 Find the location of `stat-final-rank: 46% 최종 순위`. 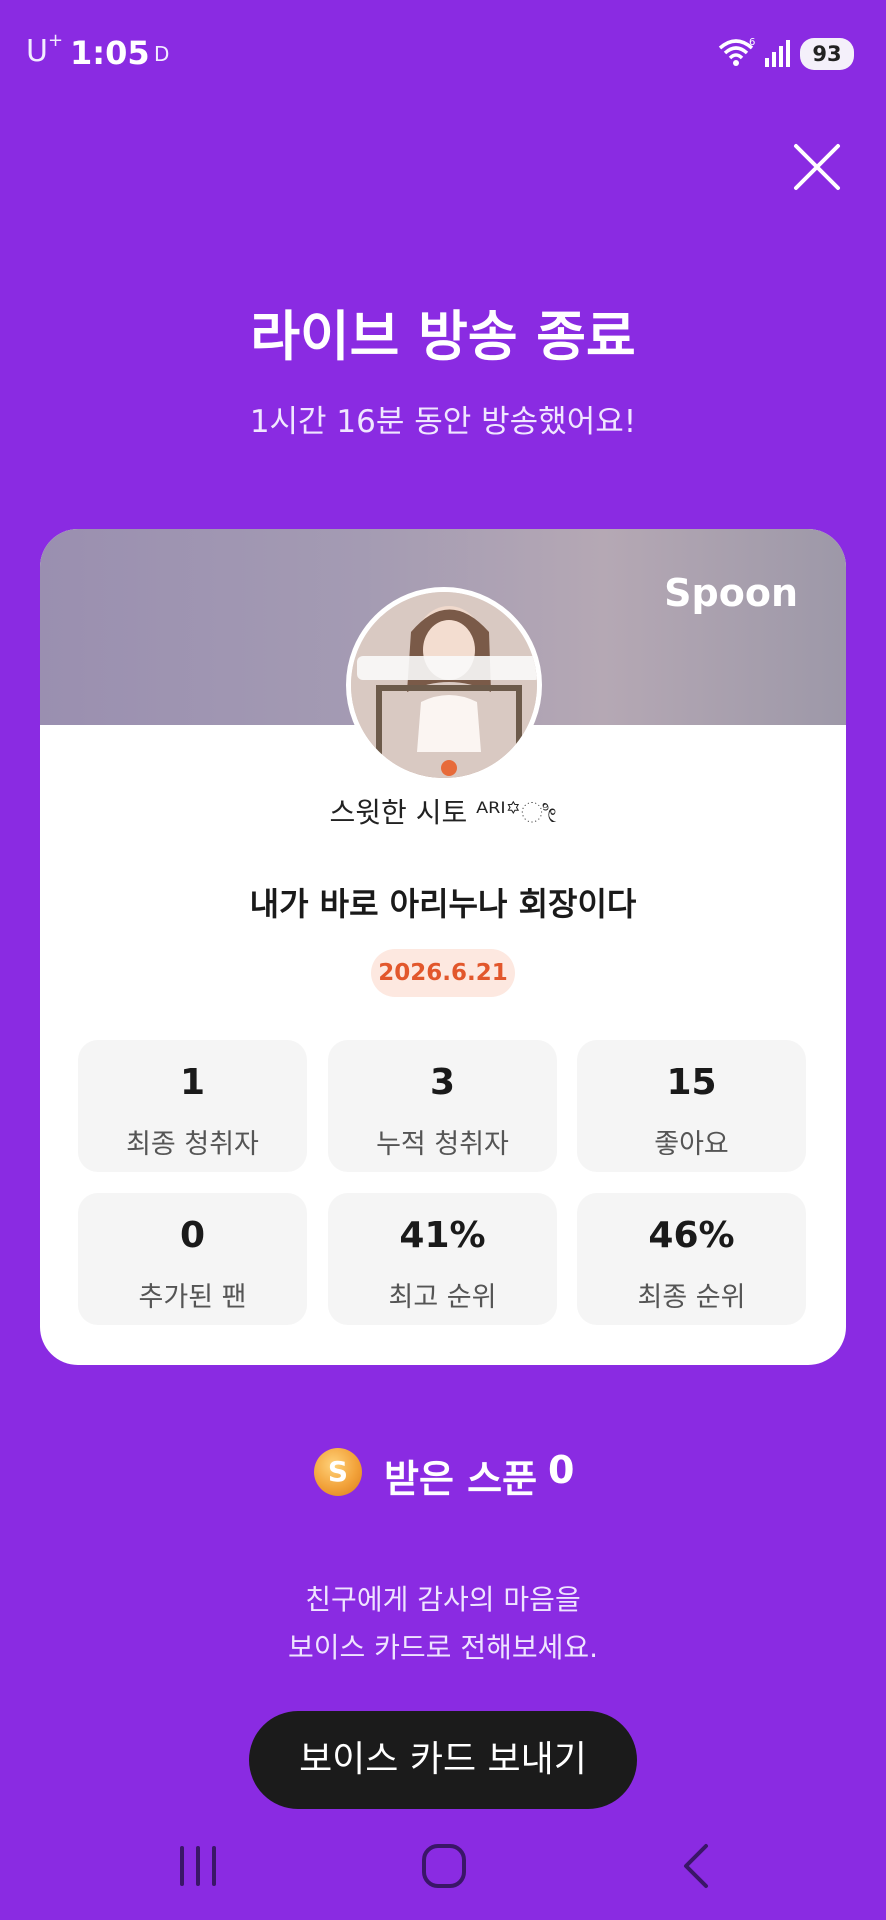

stat-final-rank: 46% 최종 순위 is located at coordinates (691, 1259).